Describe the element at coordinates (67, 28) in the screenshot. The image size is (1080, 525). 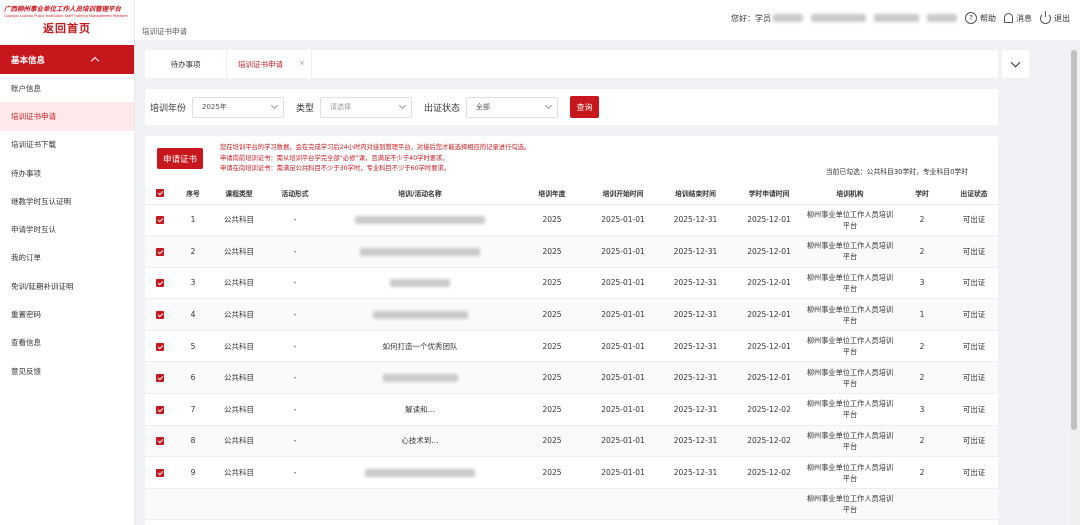
I see `return-home-link: 返回首页` at that location.